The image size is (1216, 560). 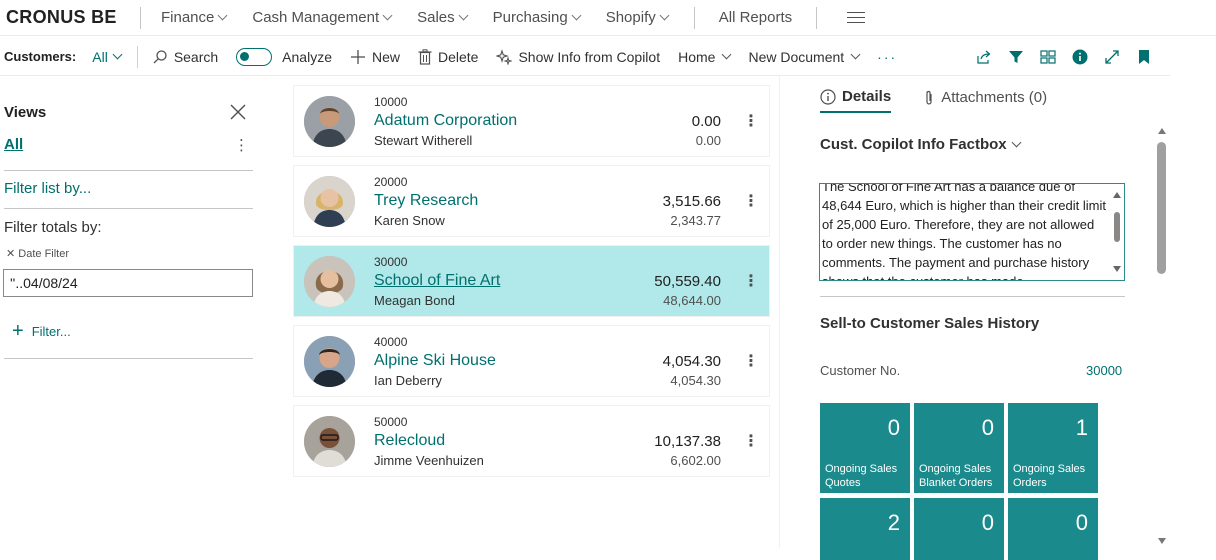 I want to click on factbox-tabs: Details Attachments (0), so click(x=949, y=100).